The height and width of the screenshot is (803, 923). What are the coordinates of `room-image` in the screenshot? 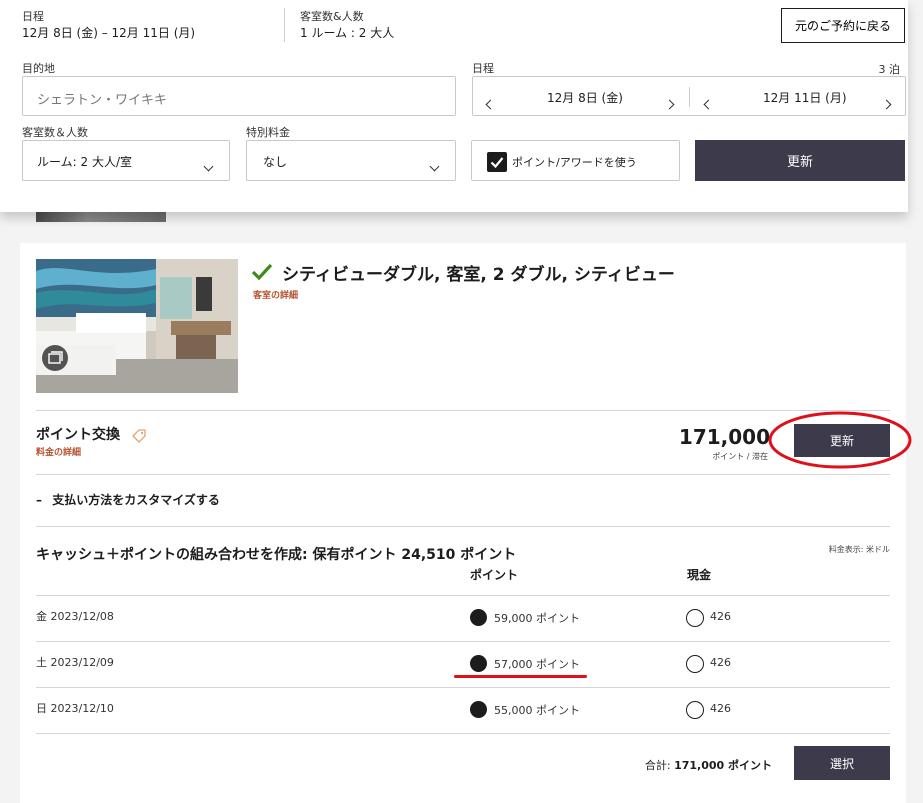 It's located at (137, 326).